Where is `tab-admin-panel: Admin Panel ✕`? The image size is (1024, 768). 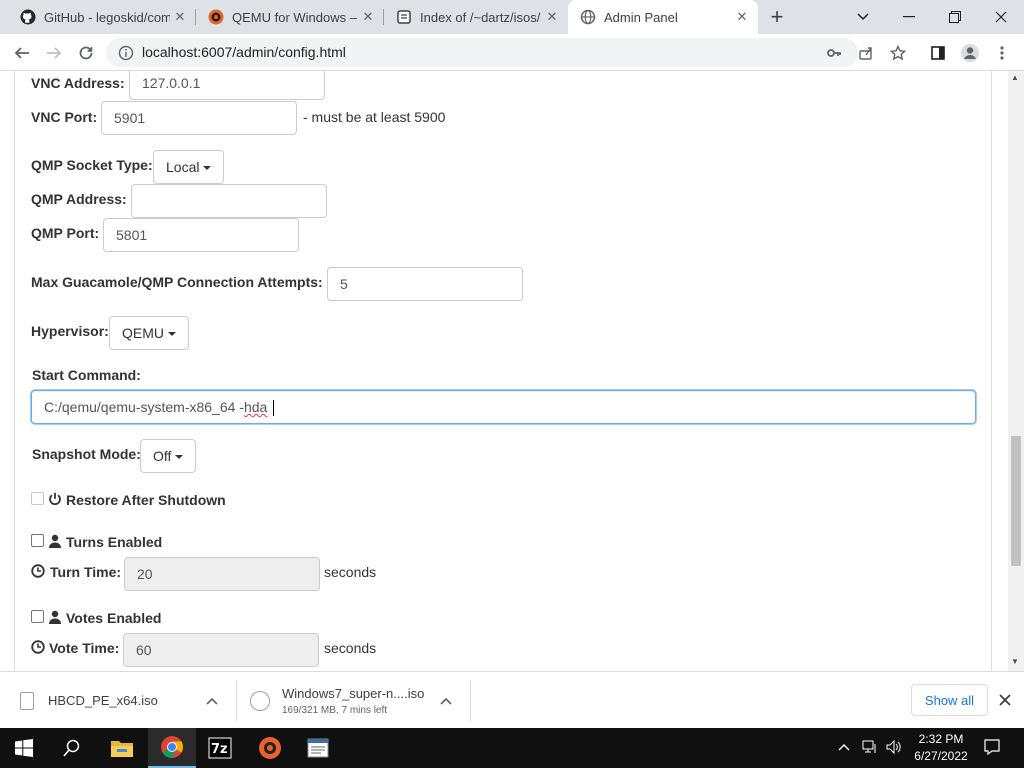
tab-admin-panel: Admin Panel ✕ is located at coordinates (663, 17).